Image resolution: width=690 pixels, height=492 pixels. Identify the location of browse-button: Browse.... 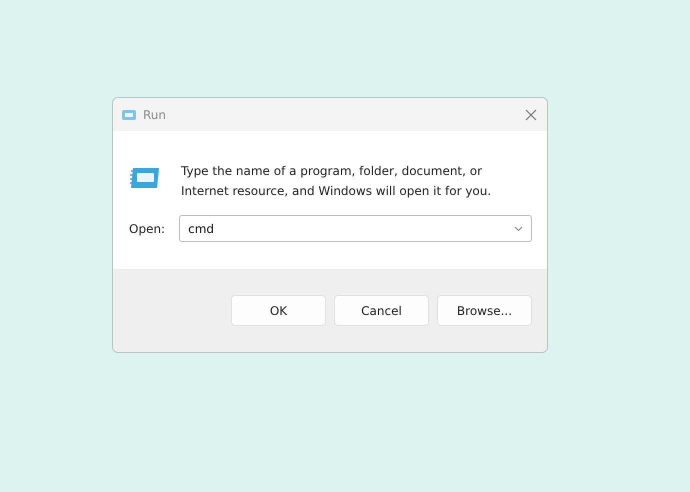
(484, 310).